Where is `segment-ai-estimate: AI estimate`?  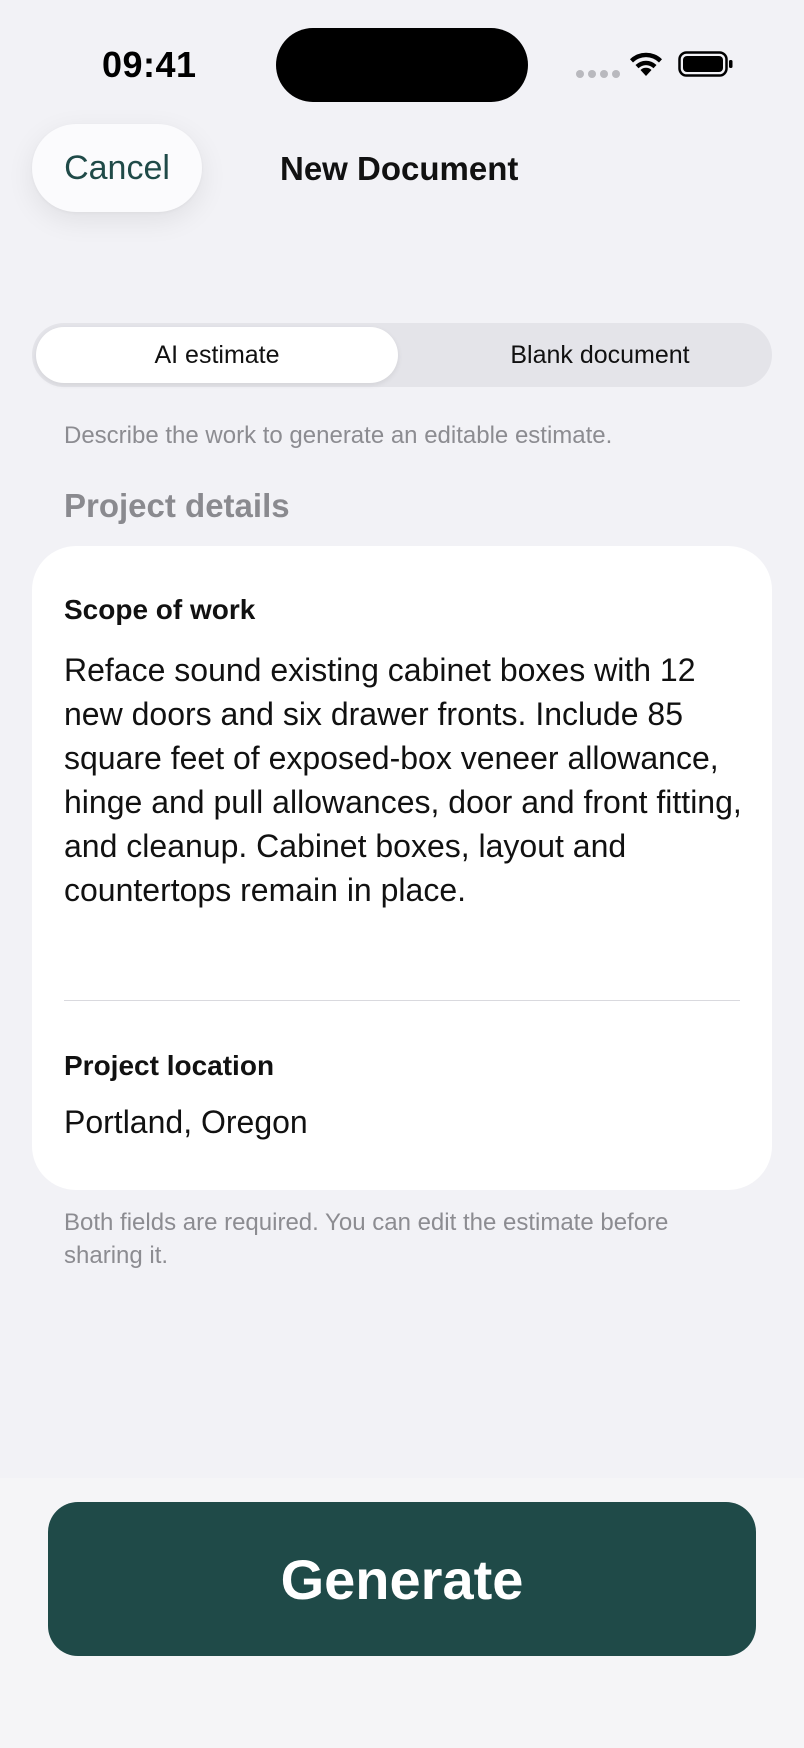
segment-ai-estimate: AI estimate is located at coordinates (217, 355).